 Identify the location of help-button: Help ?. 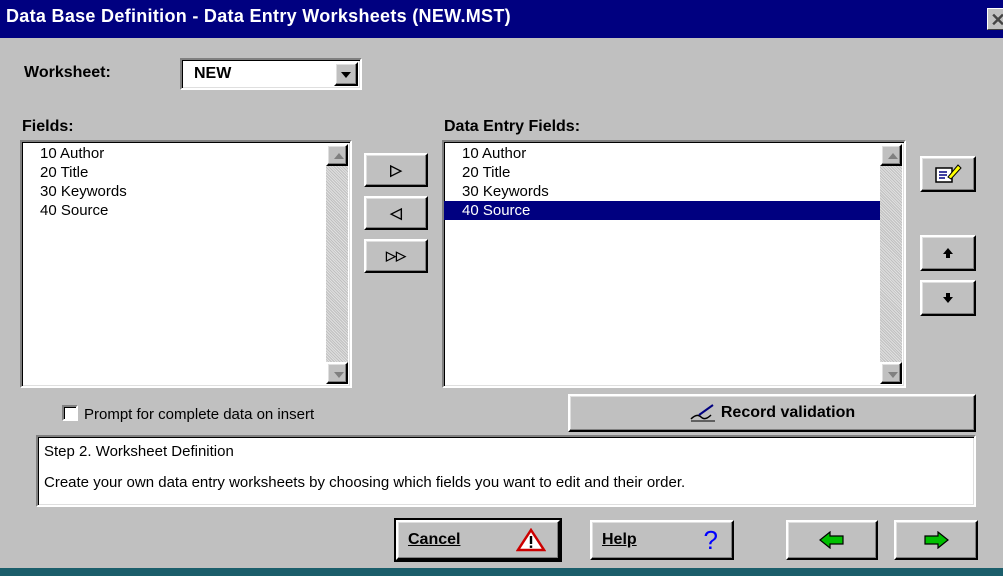
(662, 540).